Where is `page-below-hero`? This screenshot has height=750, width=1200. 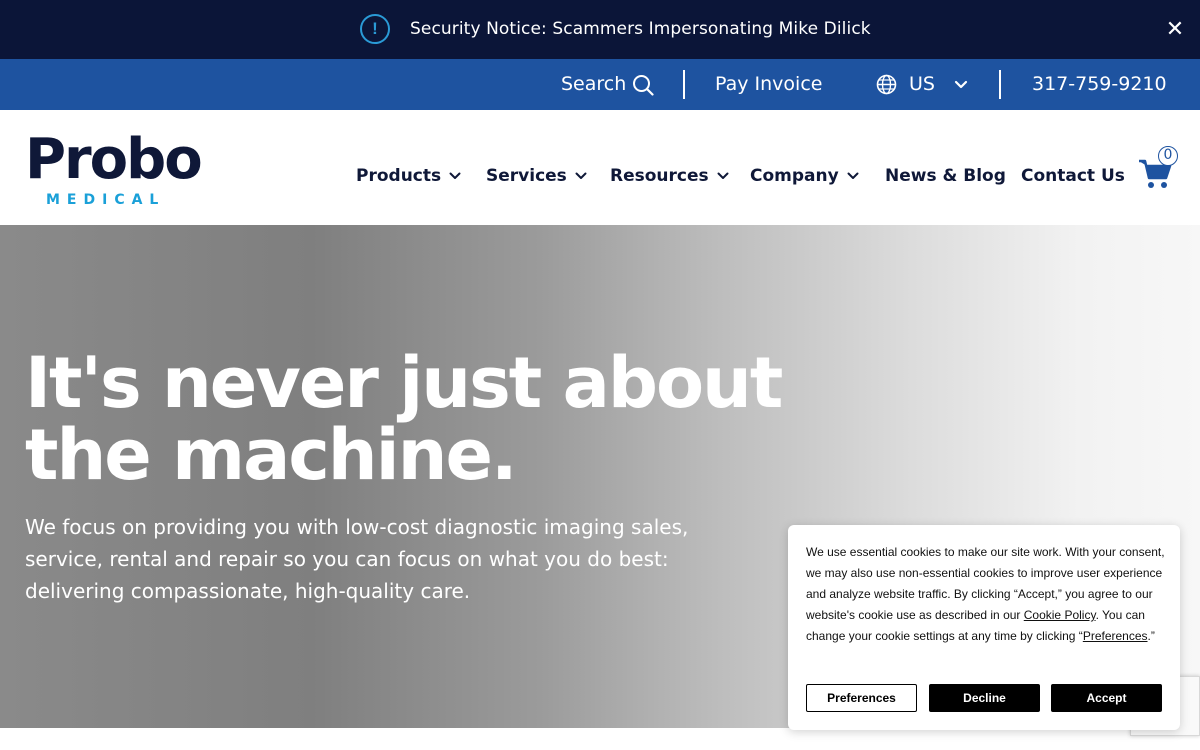
page-below-hero is located at coordinates (600, 739).